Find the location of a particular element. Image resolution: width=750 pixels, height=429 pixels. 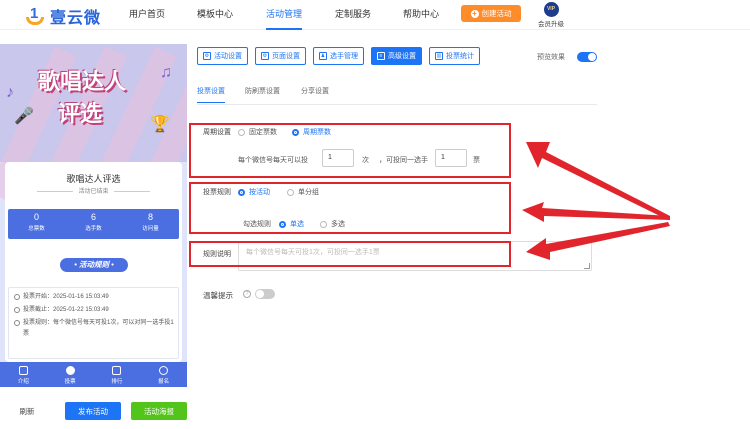

rule-line: 投票规则：每个微信号每天可投1次，可以对同一选手投1票 is located at coordinates (95, 329).